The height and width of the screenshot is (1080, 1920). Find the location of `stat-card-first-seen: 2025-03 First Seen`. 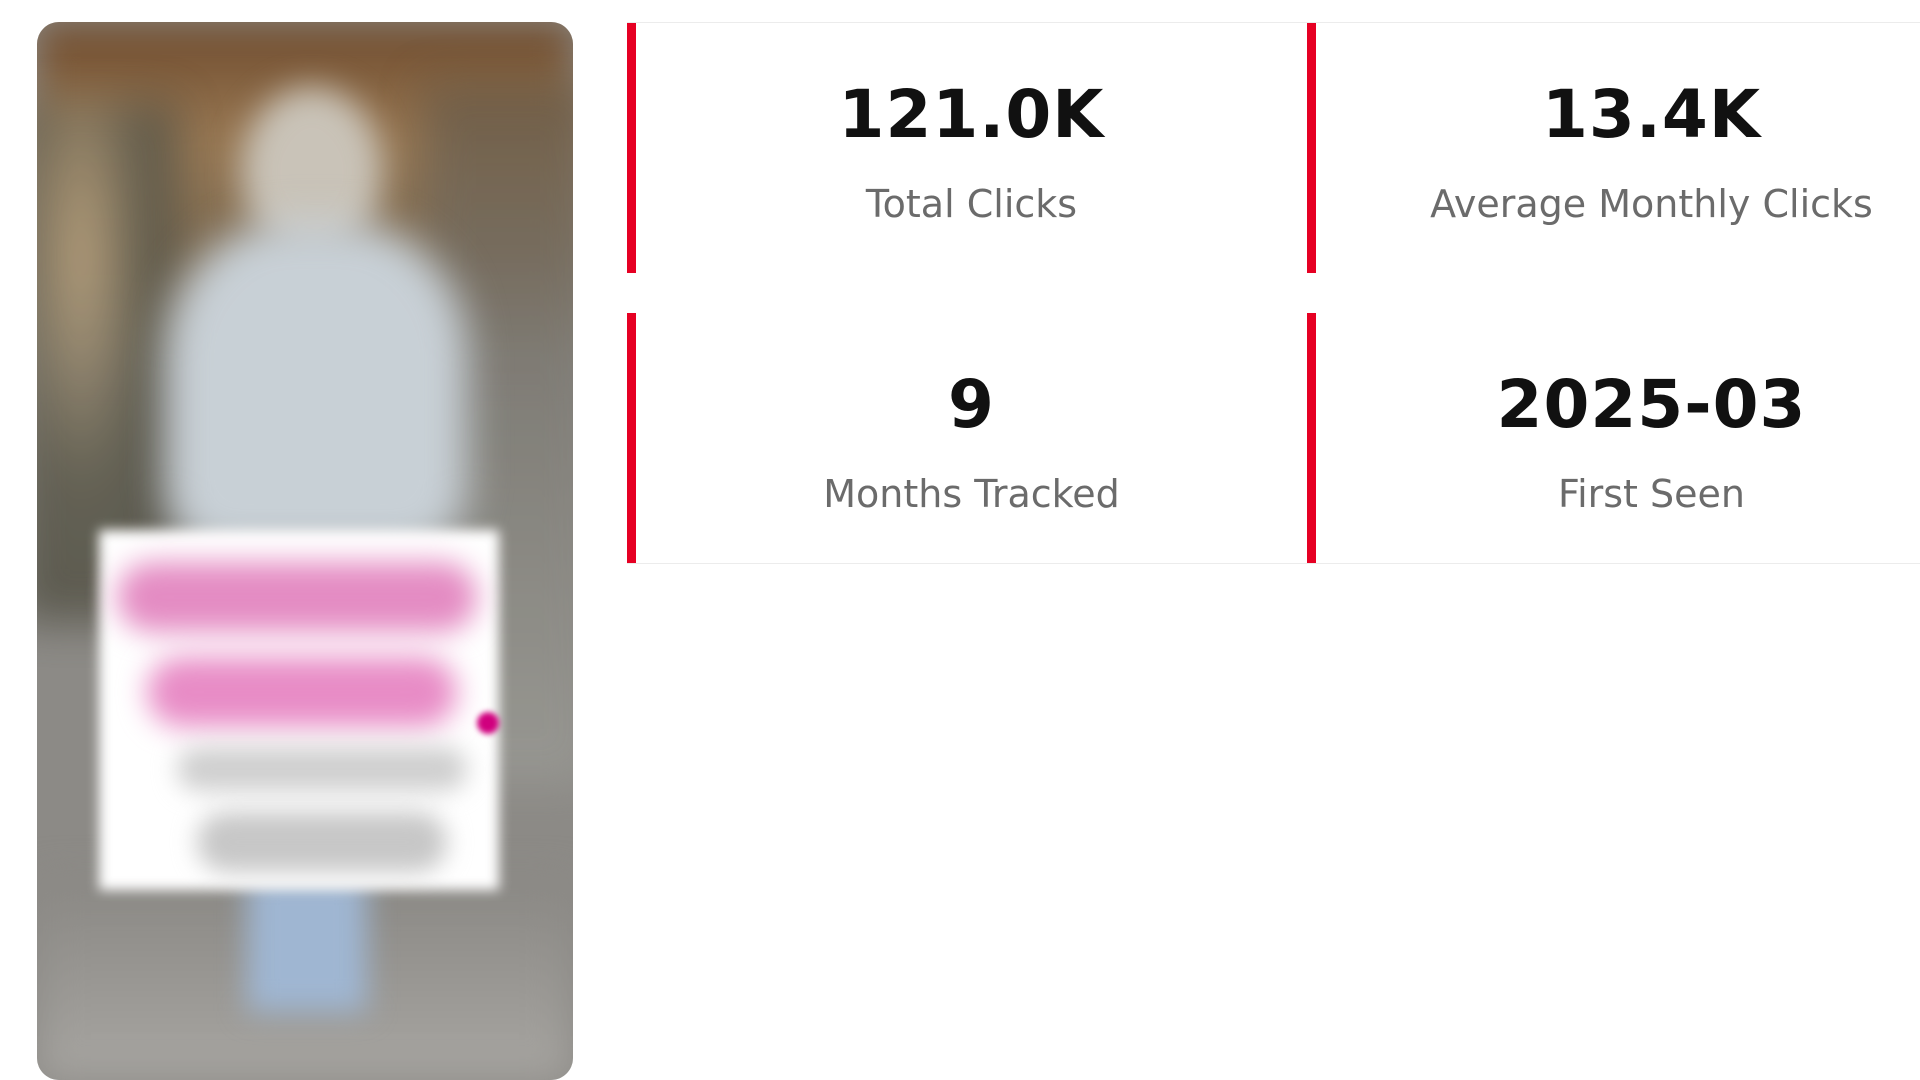

stat-card-first-seen: 2025-03 First Seen is located at coordinates (1613, 438).